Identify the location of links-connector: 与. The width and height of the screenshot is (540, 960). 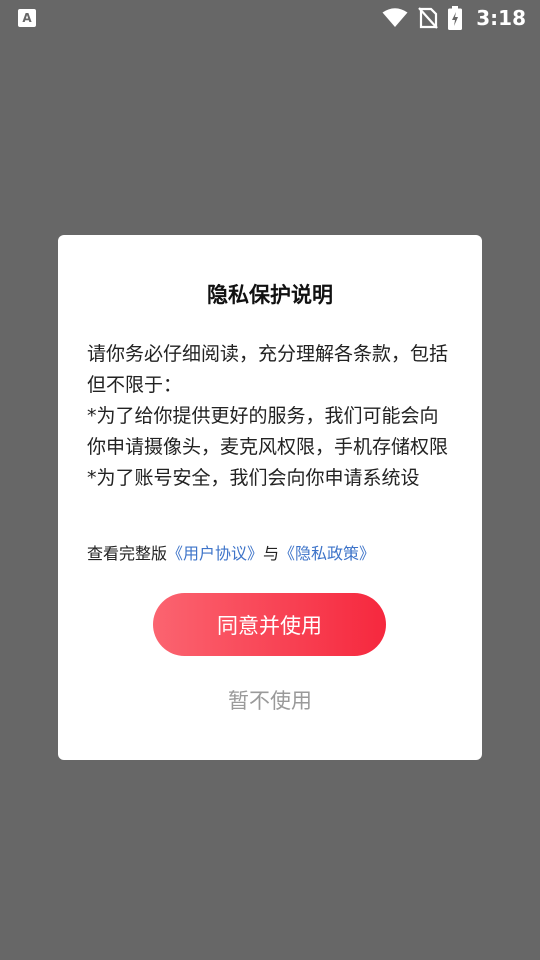
(271, 553).